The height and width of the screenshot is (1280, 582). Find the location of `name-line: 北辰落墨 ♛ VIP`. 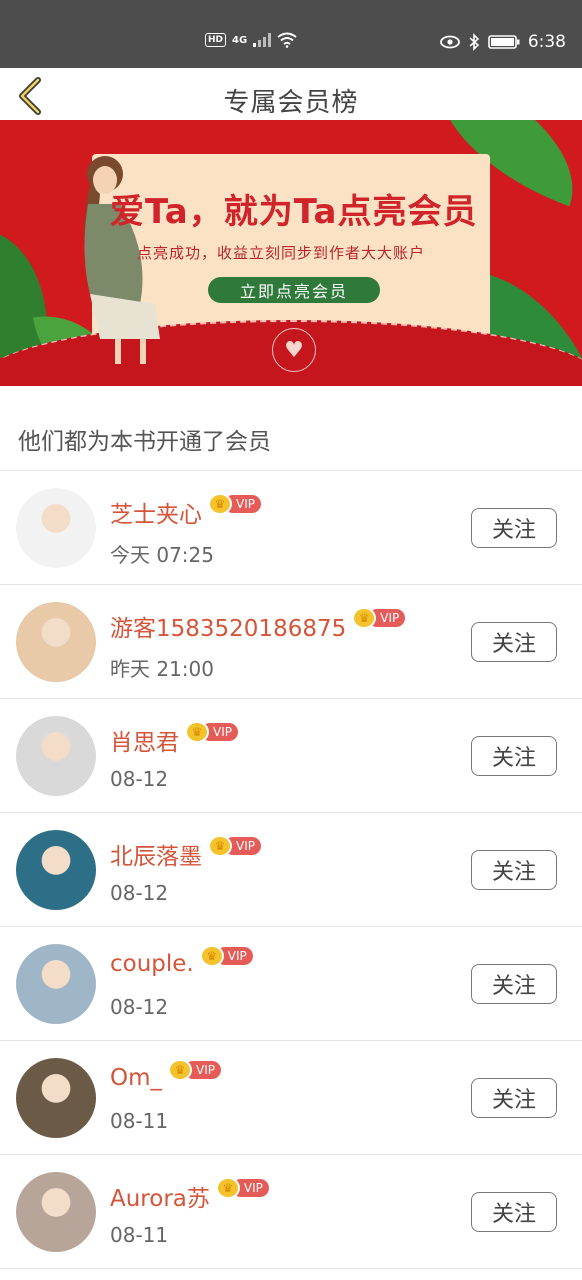

name-line: 北辰落墨 ♛ VIP is located at coordinates (185, 853).